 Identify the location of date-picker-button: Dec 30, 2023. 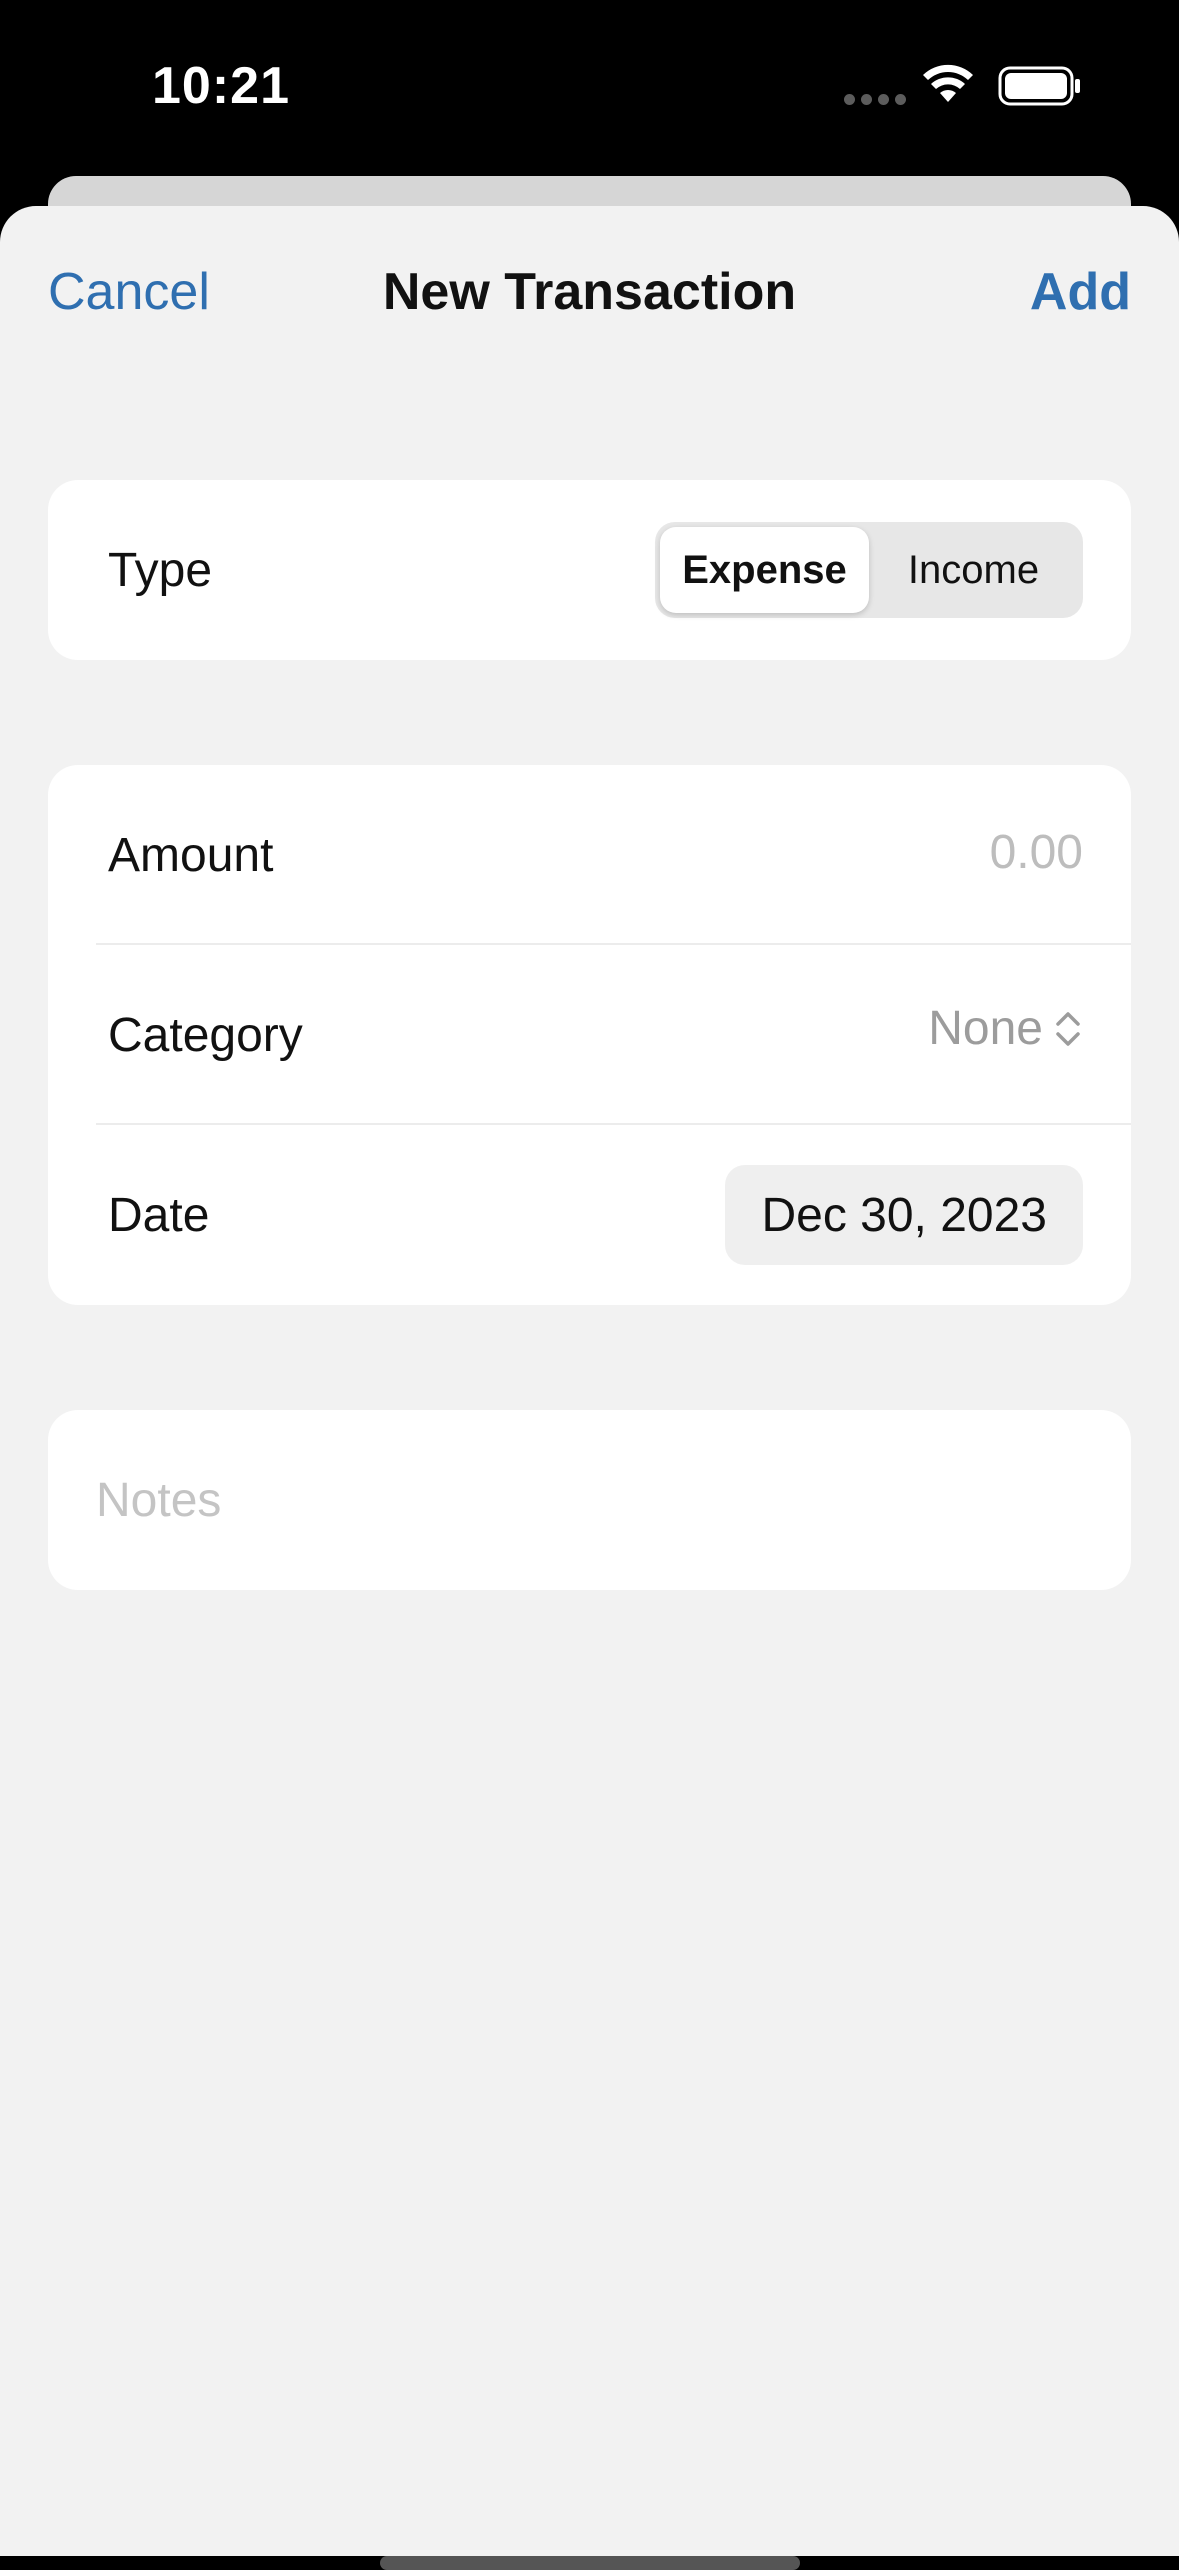
(904, 1215).